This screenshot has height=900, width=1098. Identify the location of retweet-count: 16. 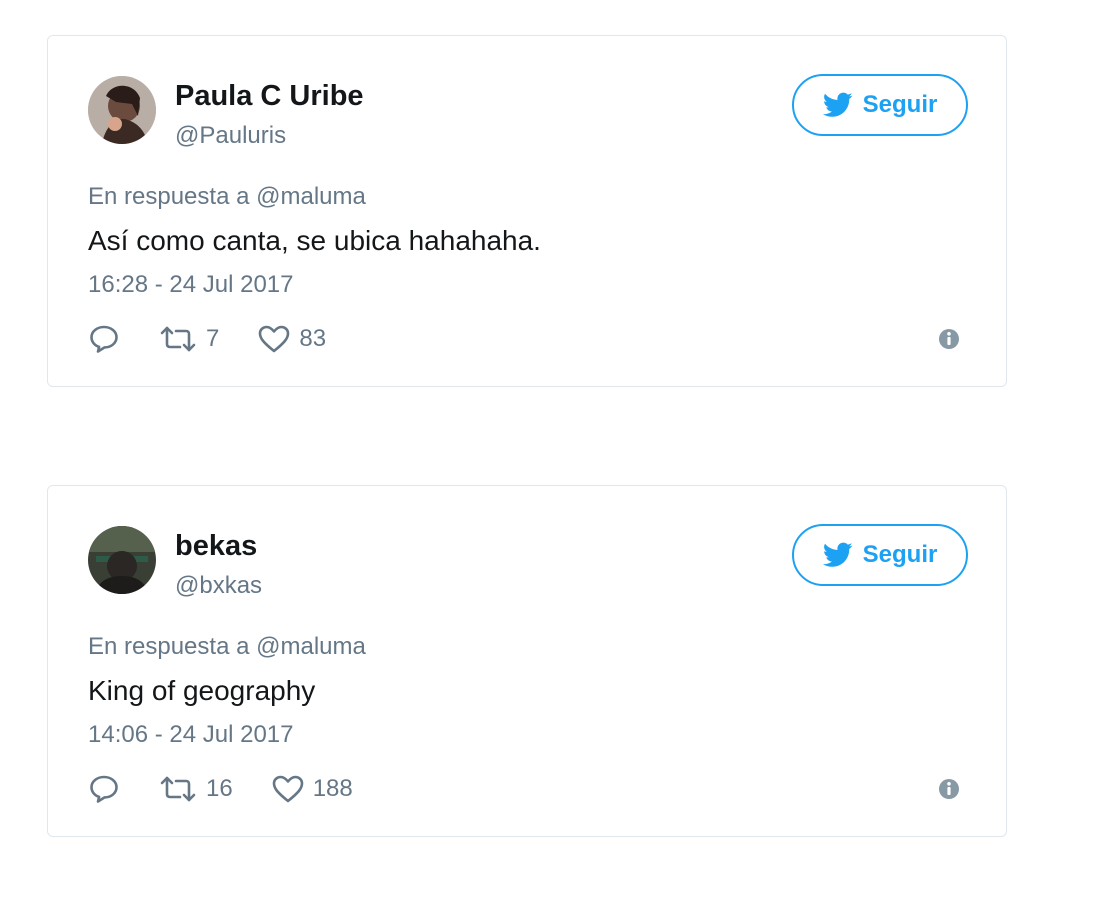
(219, 788).